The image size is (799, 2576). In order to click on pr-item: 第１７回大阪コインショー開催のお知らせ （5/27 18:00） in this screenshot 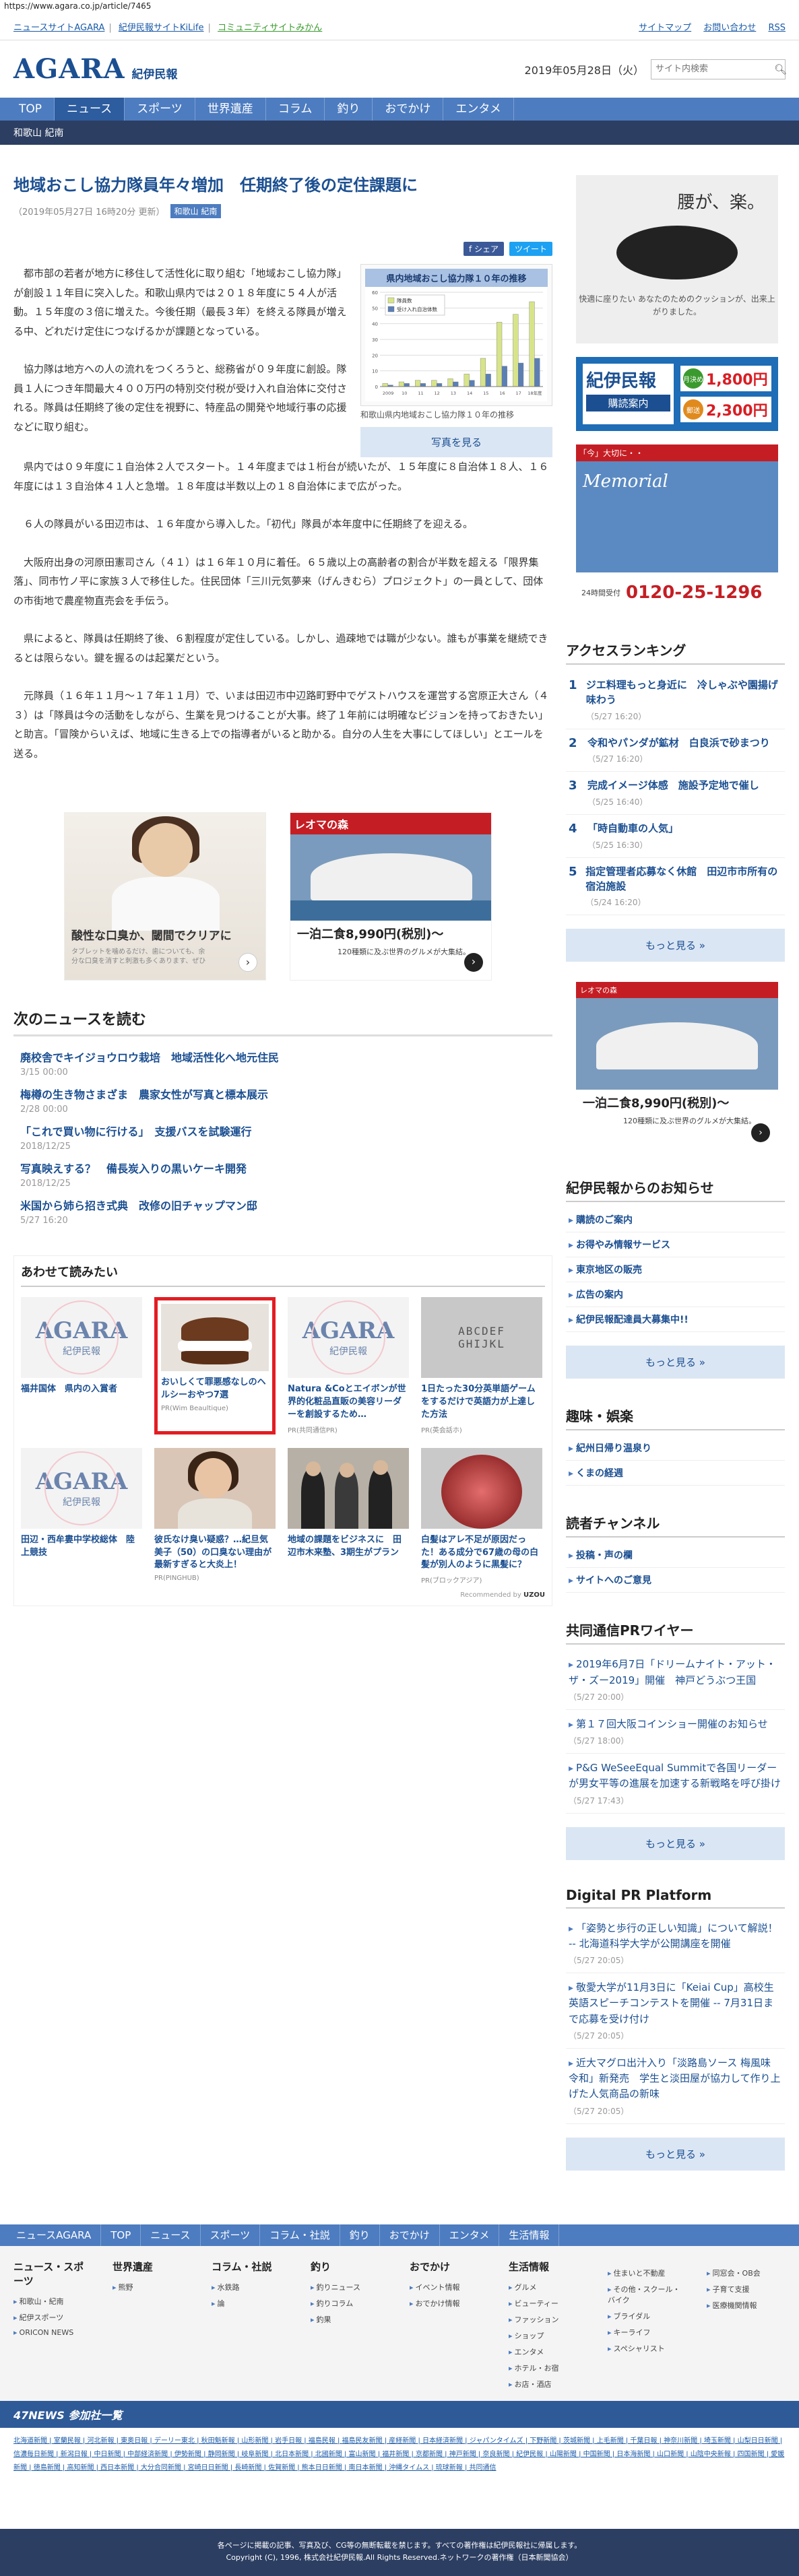, I will do `click(675, 1732)`.